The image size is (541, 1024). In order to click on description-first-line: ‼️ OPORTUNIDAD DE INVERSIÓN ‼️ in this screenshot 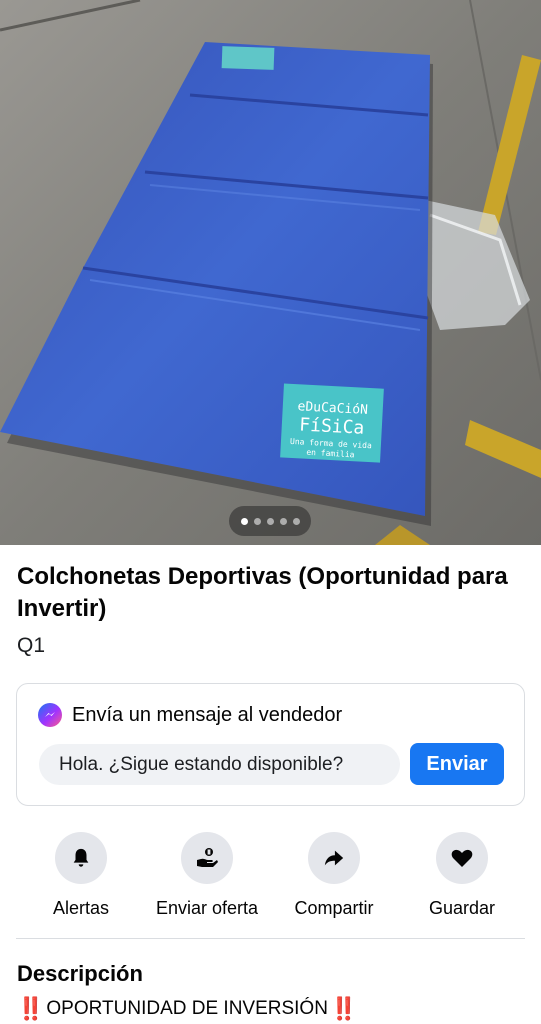, I will do `click(187, 1009)`.